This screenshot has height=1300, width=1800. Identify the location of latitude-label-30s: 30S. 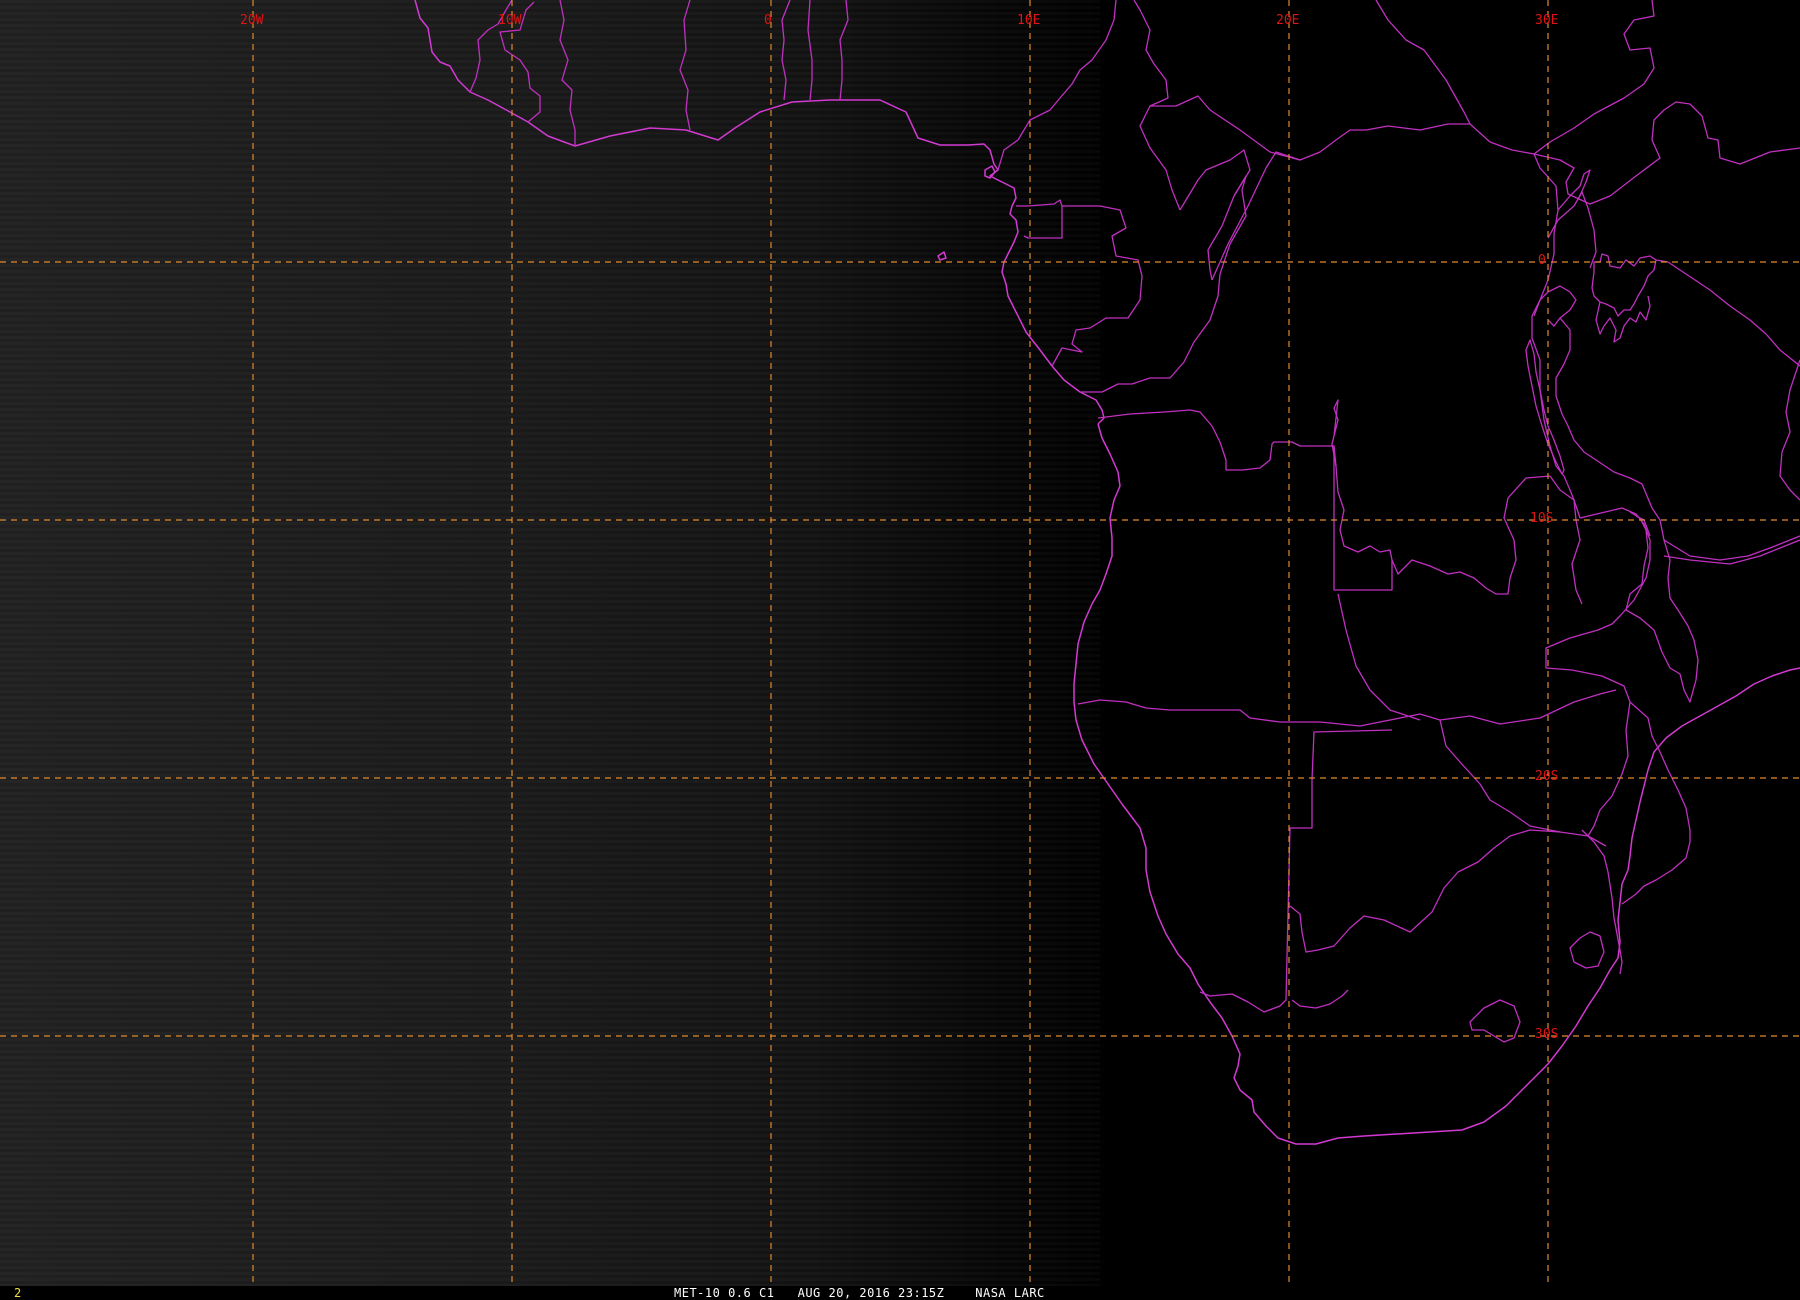
(1546, 1034).